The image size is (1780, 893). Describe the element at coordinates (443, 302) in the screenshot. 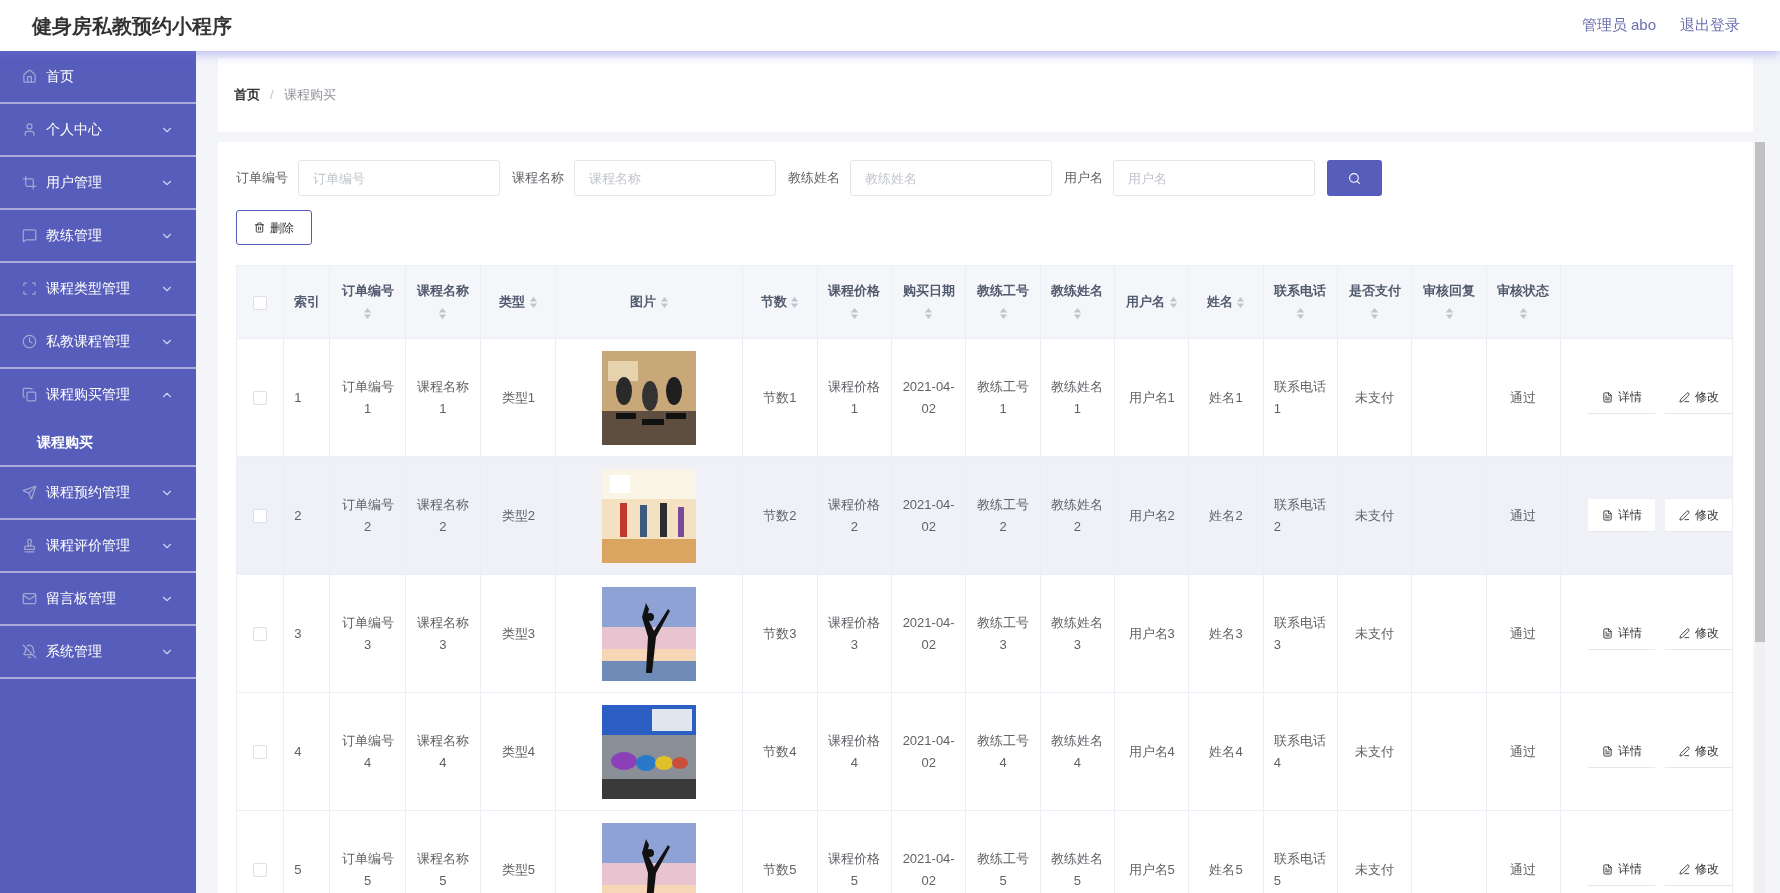

I see `column-header: 课程名称` at that location.